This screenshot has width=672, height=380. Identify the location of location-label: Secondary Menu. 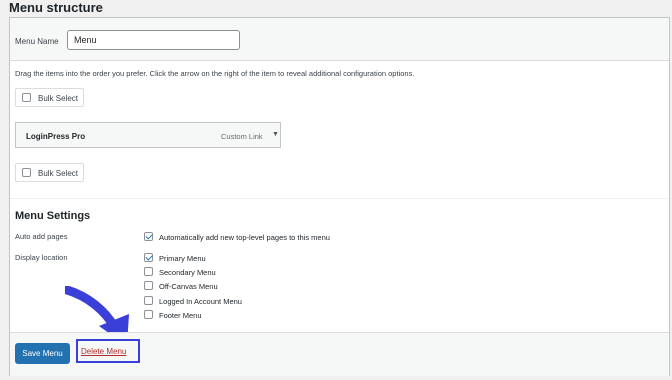
(187, 272).